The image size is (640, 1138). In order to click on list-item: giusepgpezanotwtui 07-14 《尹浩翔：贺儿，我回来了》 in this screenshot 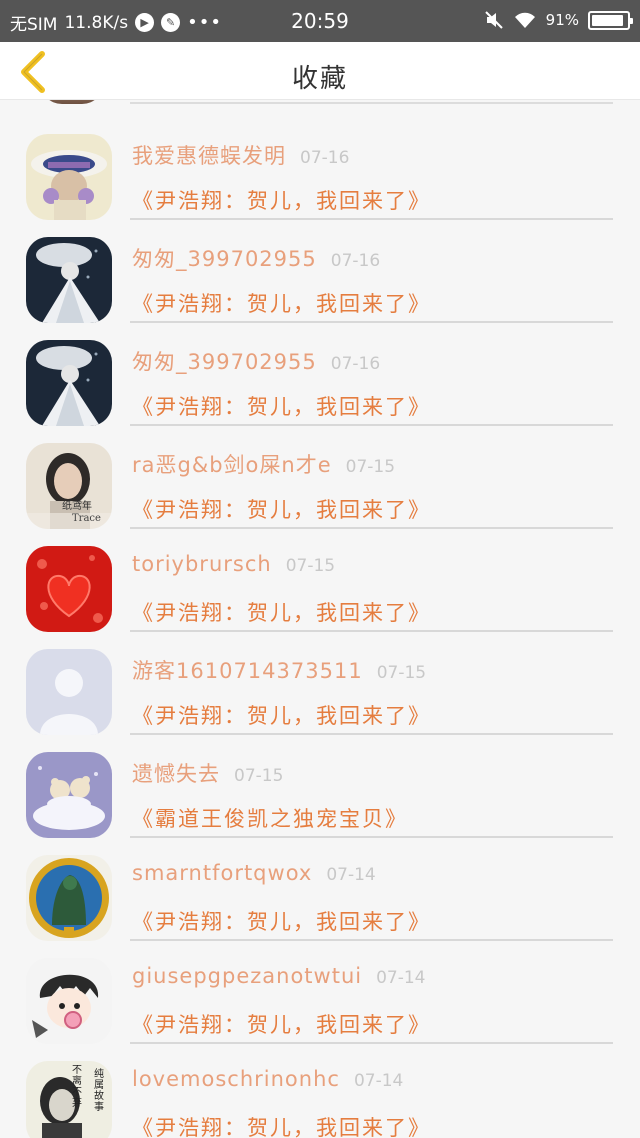, I will do `click(320, 991)`.